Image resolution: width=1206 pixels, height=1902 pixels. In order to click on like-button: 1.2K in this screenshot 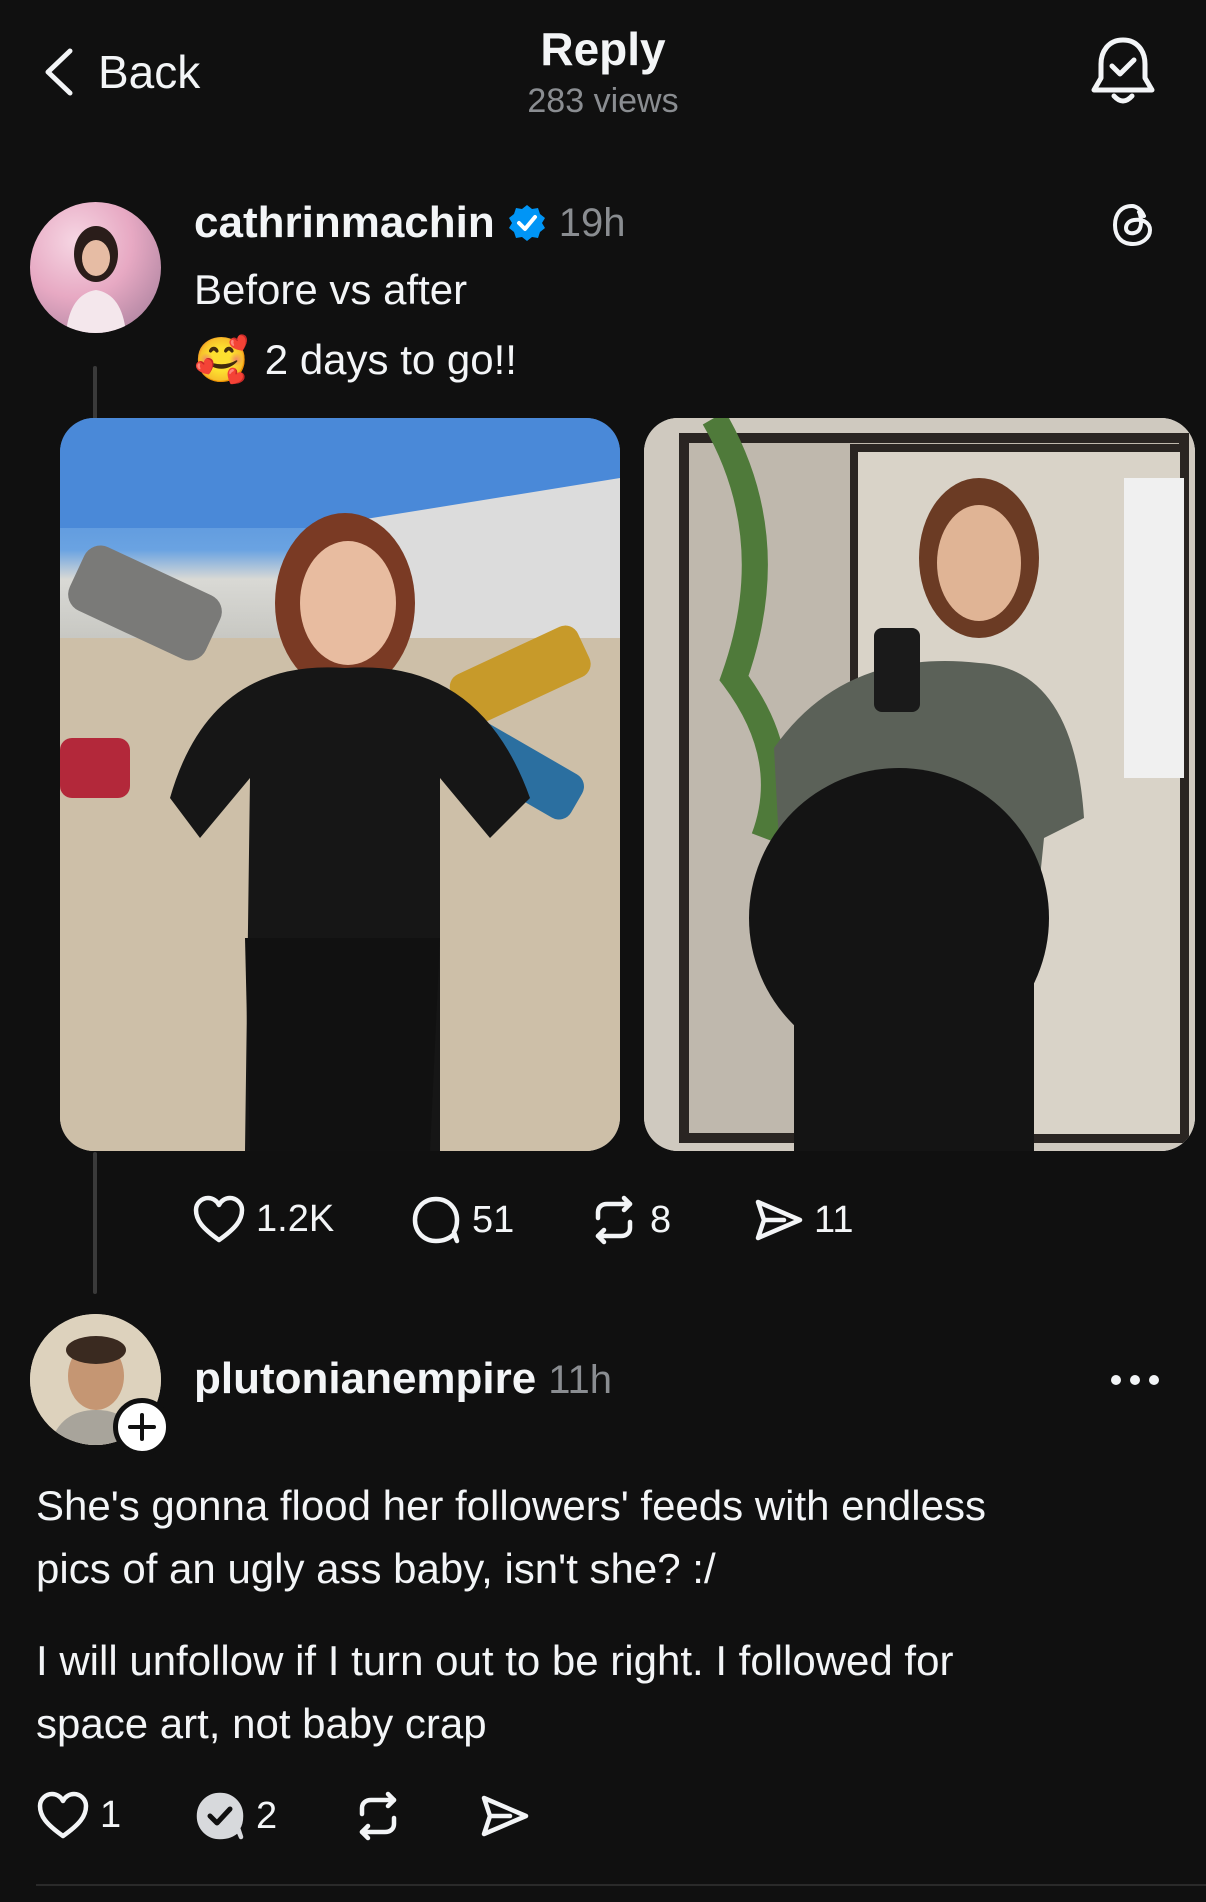, I will do `click(263, 1219)`.